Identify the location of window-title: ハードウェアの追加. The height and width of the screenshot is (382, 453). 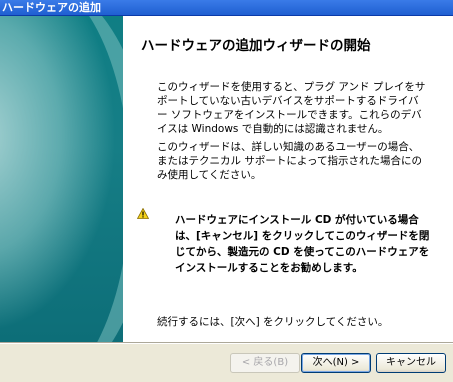
(226, 8).